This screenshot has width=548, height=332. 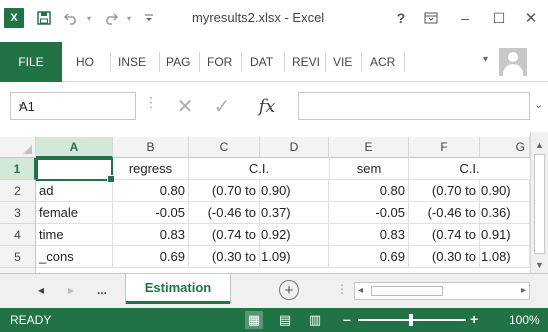 I want to click on row-header: 5, so click(x=18, y=257).